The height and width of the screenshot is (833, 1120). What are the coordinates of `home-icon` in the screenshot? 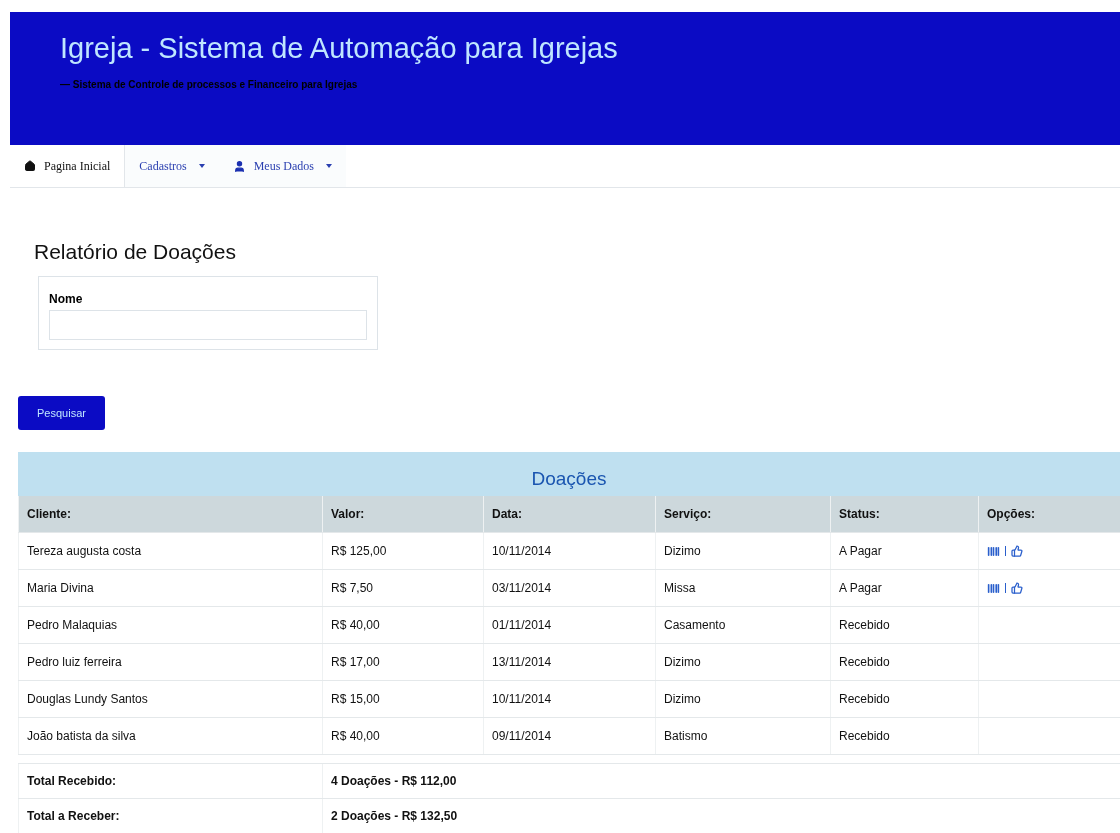 It's located at (30, 166).